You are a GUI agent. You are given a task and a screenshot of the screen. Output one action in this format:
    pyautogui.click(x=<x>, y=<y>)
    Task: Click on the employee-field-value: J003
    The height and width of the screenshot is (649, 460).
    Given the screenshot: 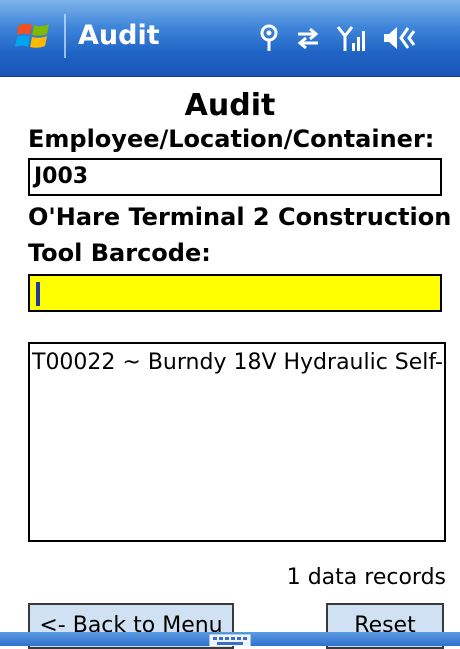 What is the action you would take?
    pyautogui.click(x=61, y=176)
    